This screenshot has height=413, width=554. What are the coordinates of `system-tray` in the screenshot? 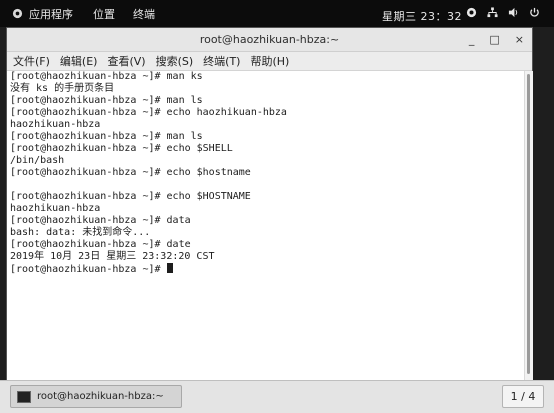 It's located at (503, 12).